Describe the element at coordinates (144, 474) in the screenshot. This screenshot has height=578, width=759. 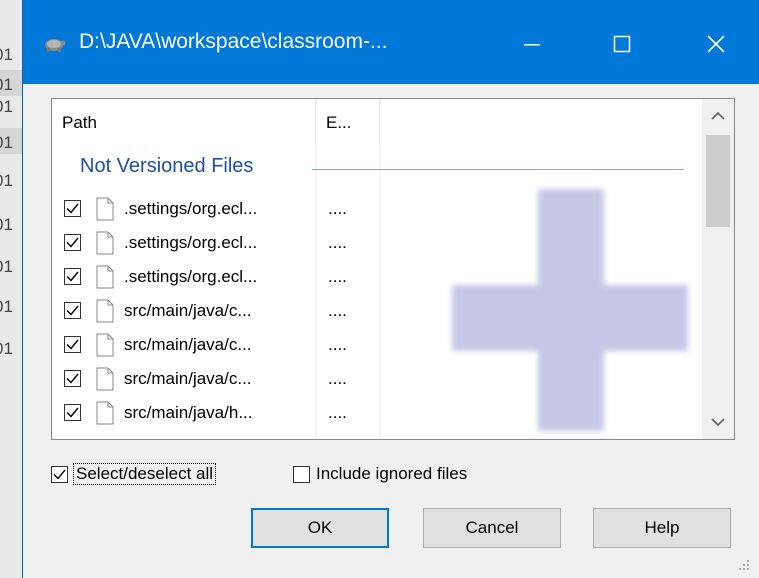
I see `select-all-label: Select/deselect all` at that location.